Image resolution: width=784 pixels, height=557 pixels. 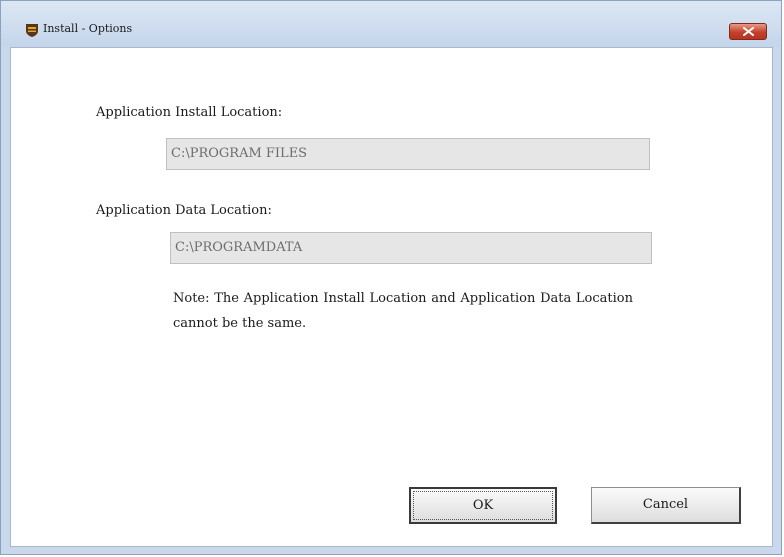 I want to click on install-location-label: Application Install Location:, so click(x=189, y=112).